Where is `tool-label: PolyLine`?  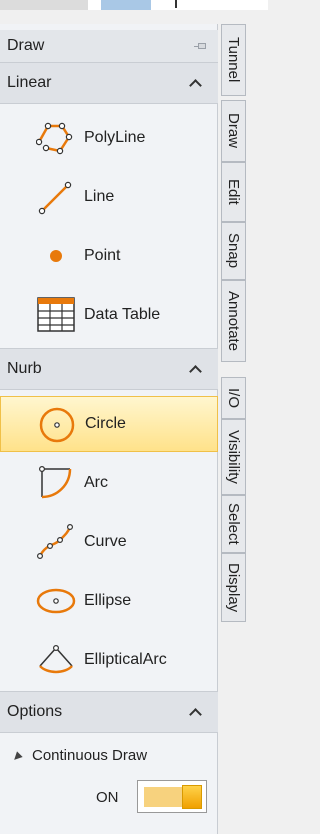 tool-label: PolyLine is located at coordinates (115, 137).